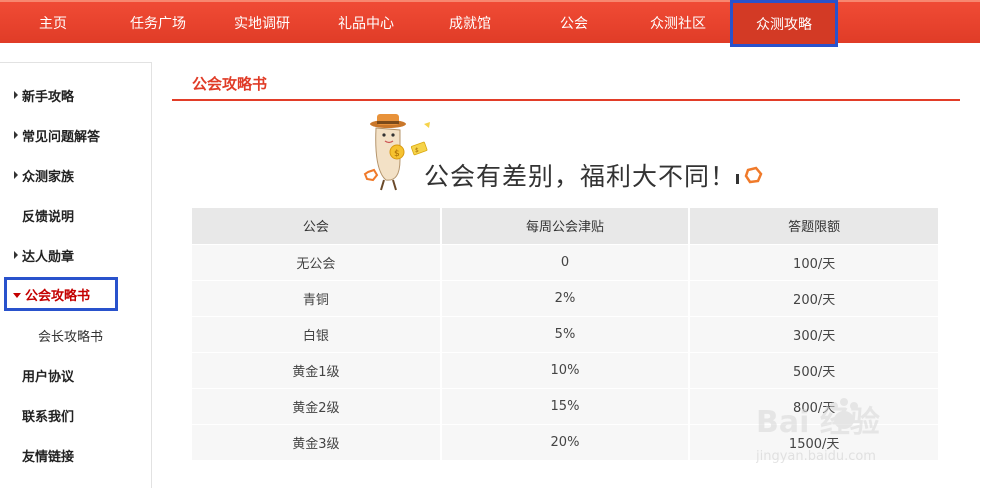  Describe the element at coordinates (470, 22) in the screenshot. I see `nav-item-5: 成就馆` at that location.